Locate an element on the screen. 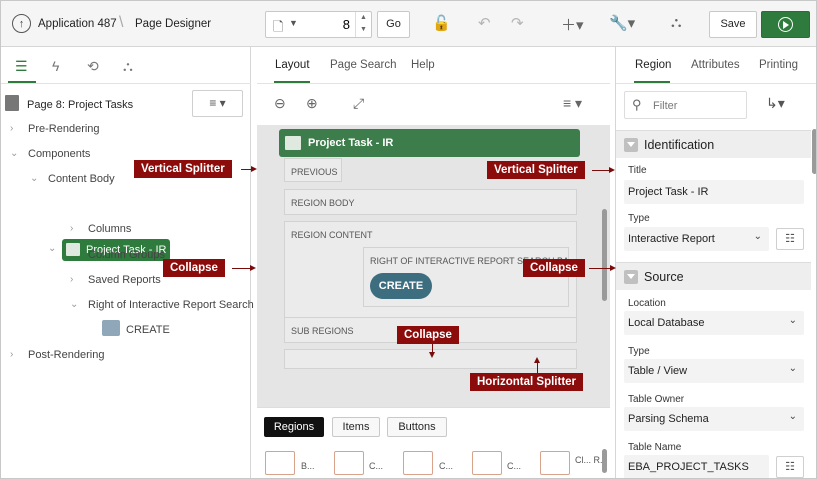  gallery-tab-regions: Regions is located at coordinates (294, 427).